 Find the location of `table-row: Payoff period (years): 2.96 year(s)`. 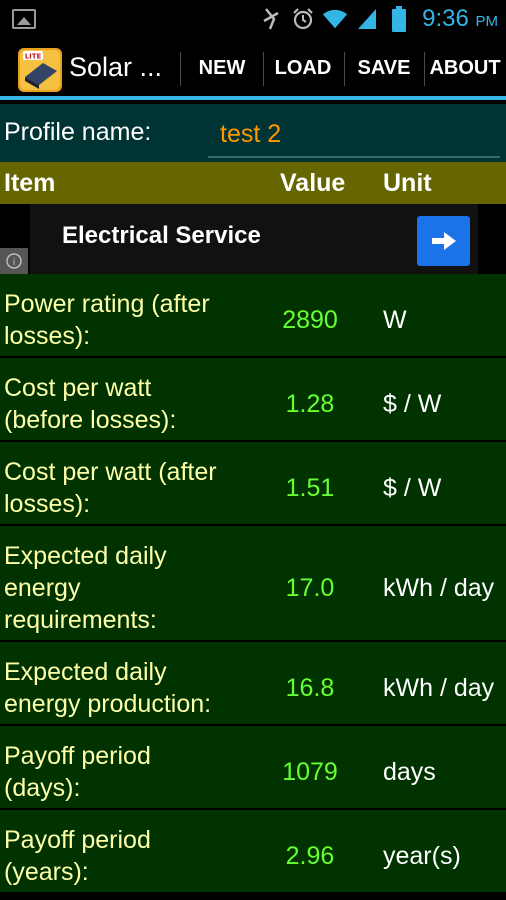

table-row: Payoff period (years): 2.96 year(s) is located at coordinates (253, 852).